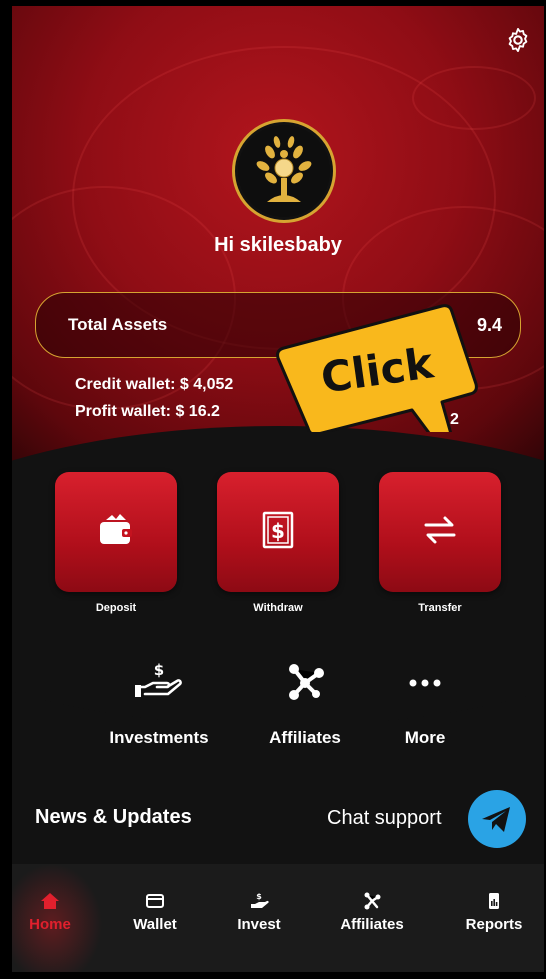 Image resolution: width=546 pixels, height=979 pixels. I want to click on cloud-pattern, so click(474, 98).